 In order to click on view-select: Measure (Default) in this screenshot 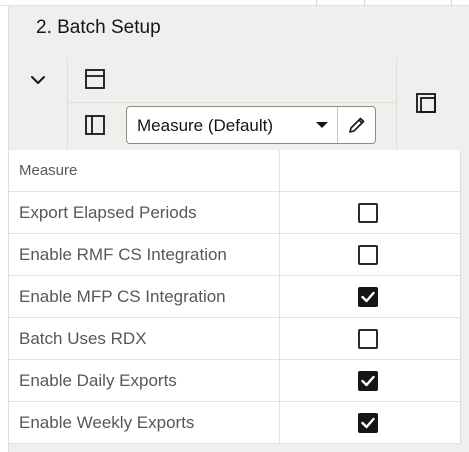, I will do `click(251, 125)`.